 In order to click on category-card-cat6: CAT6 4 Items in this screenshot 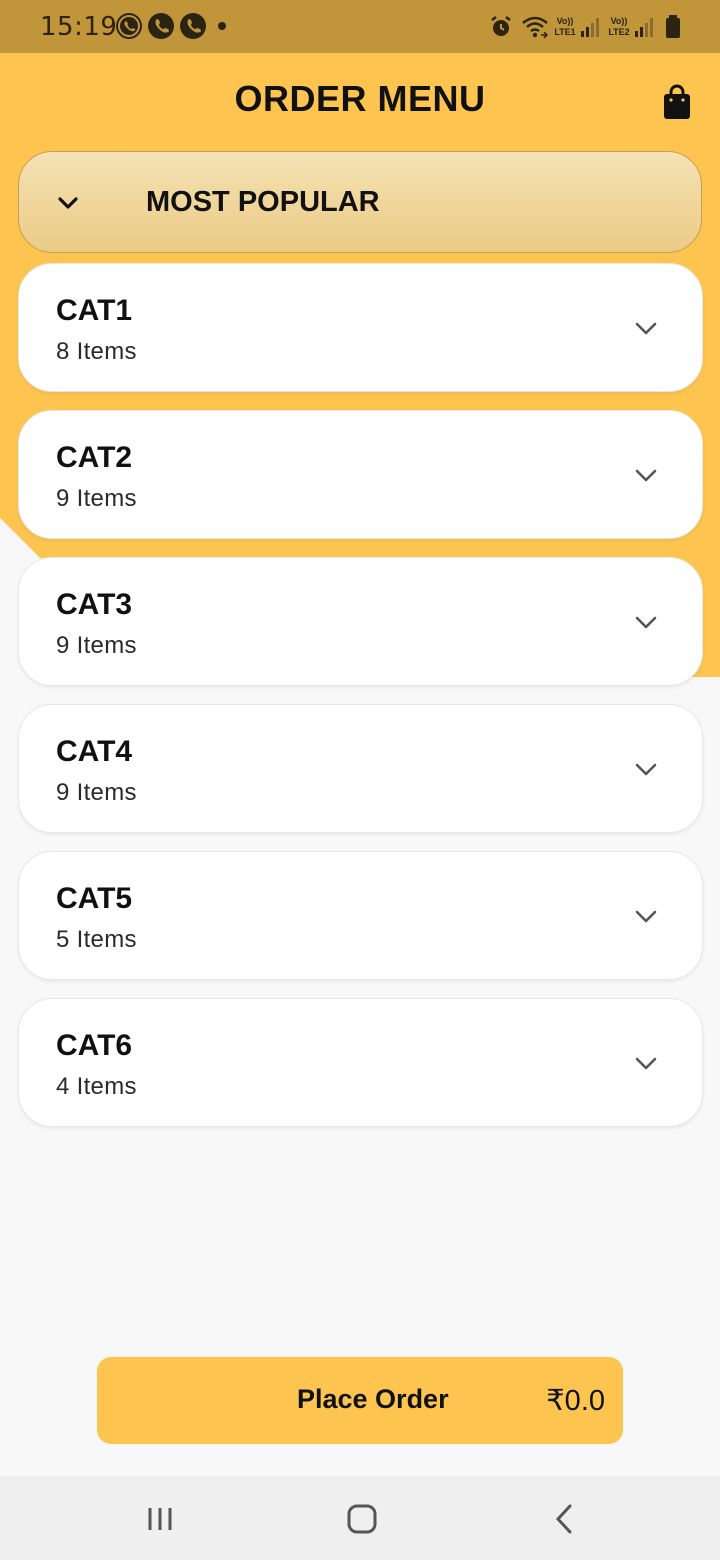, I will do `click(360, 1062)`.